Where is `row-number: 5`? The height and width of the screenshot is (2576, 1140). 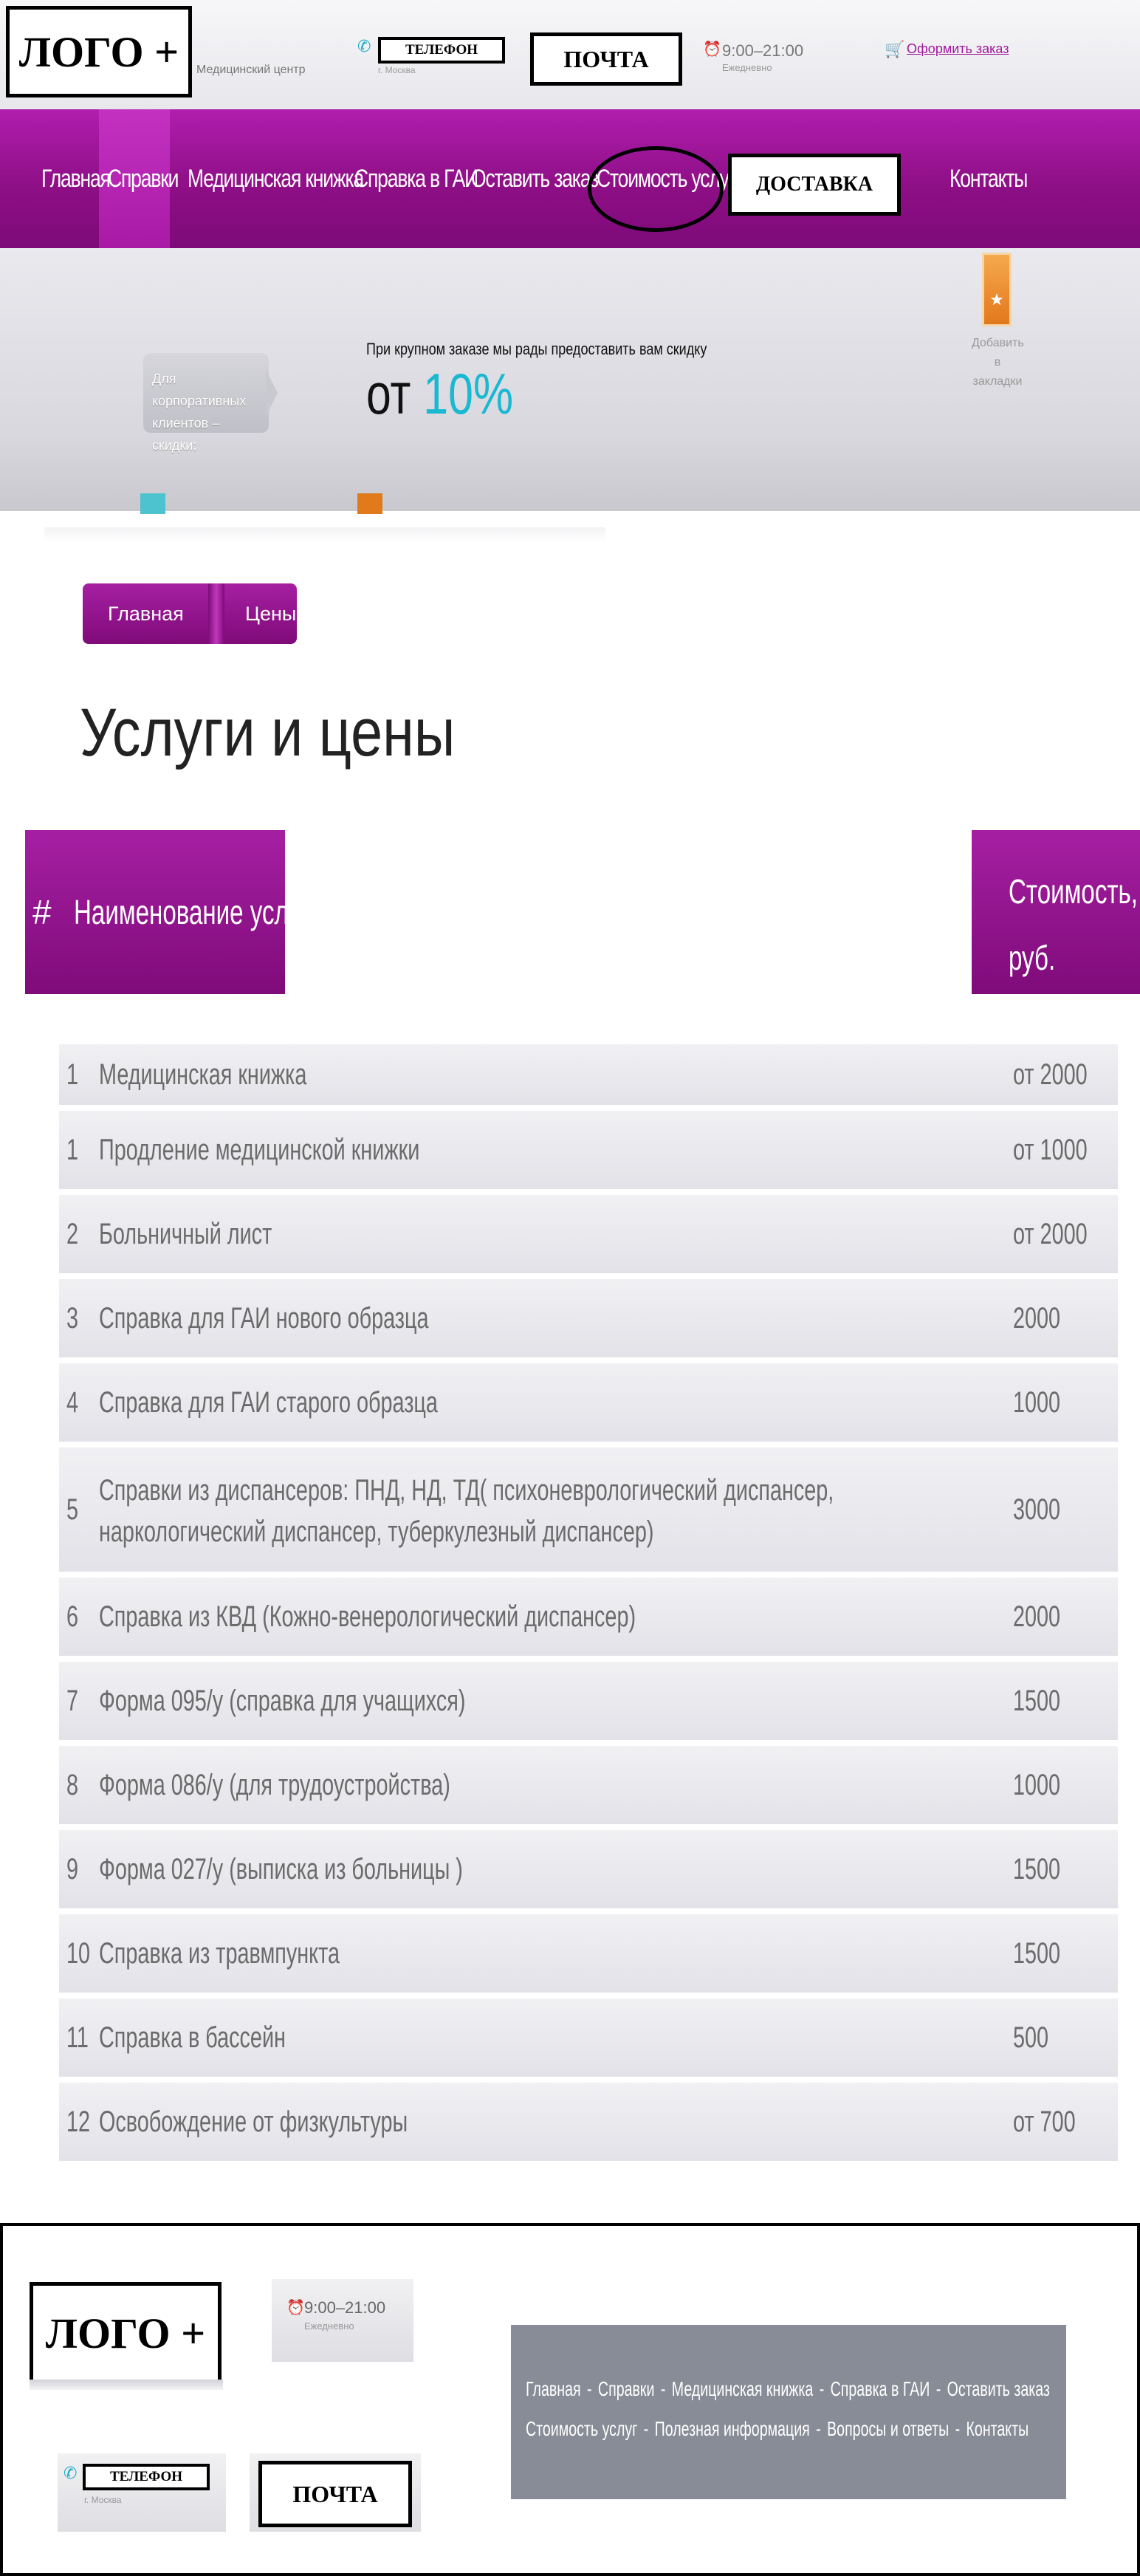 row-number: 5 is located at coordinates (72, 1509).